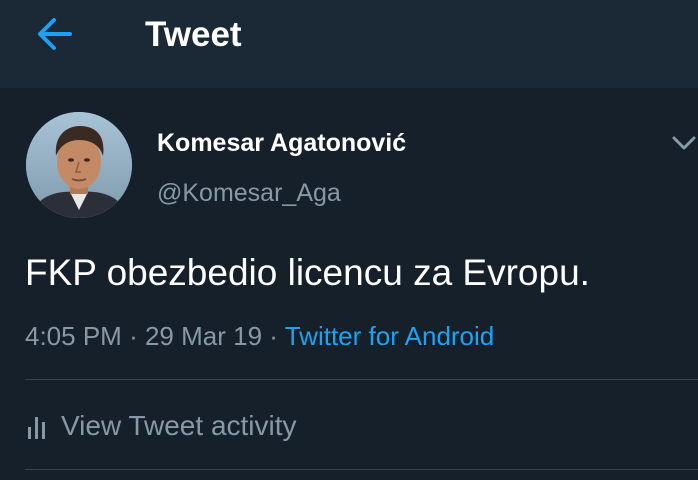 This screenshot has height=480, width=698. Describe the element at coordinates (390, 336) in the screenshot. I see `tweet-source-link: Twitter for Android` at that location.